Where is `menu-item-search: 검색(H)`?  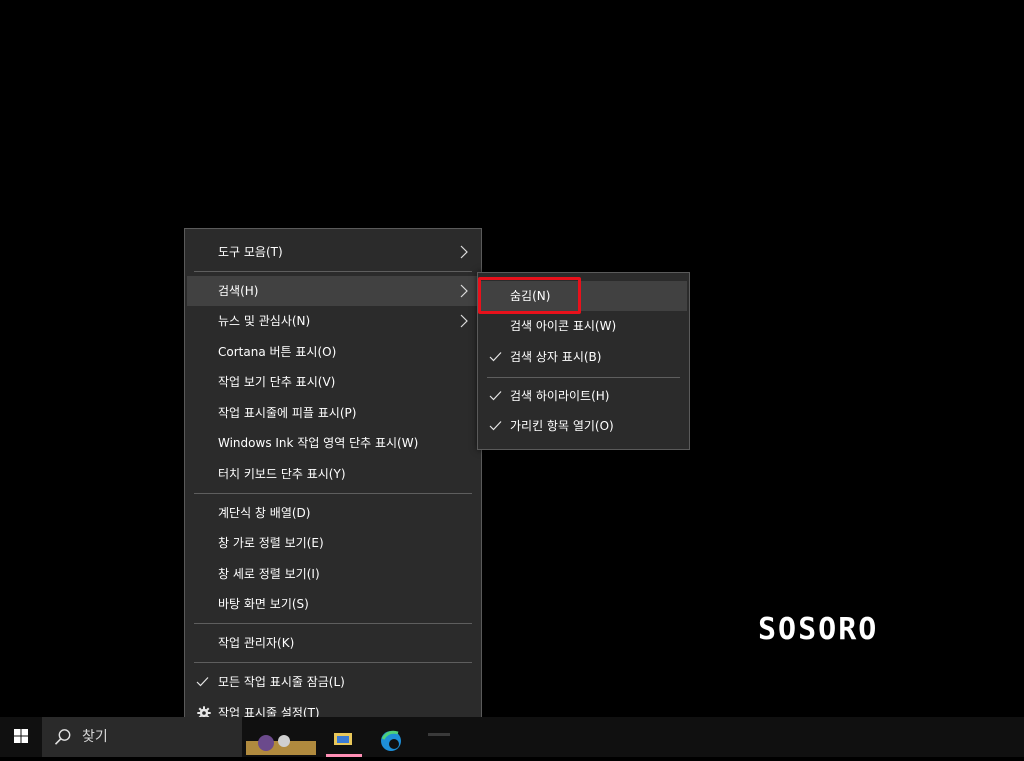
menu-item-search: 검색(H) is located at coordinates (333, 291).